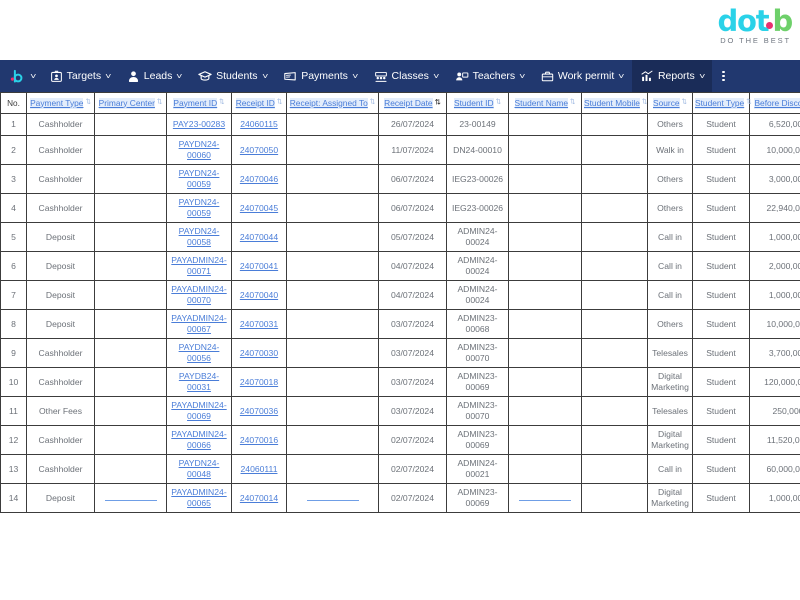 Image resolution: width=800 pixels, height=600 pixels. I want to click on cell-payment-id-link: PAYADMIN24-00065, so click(198, 497).